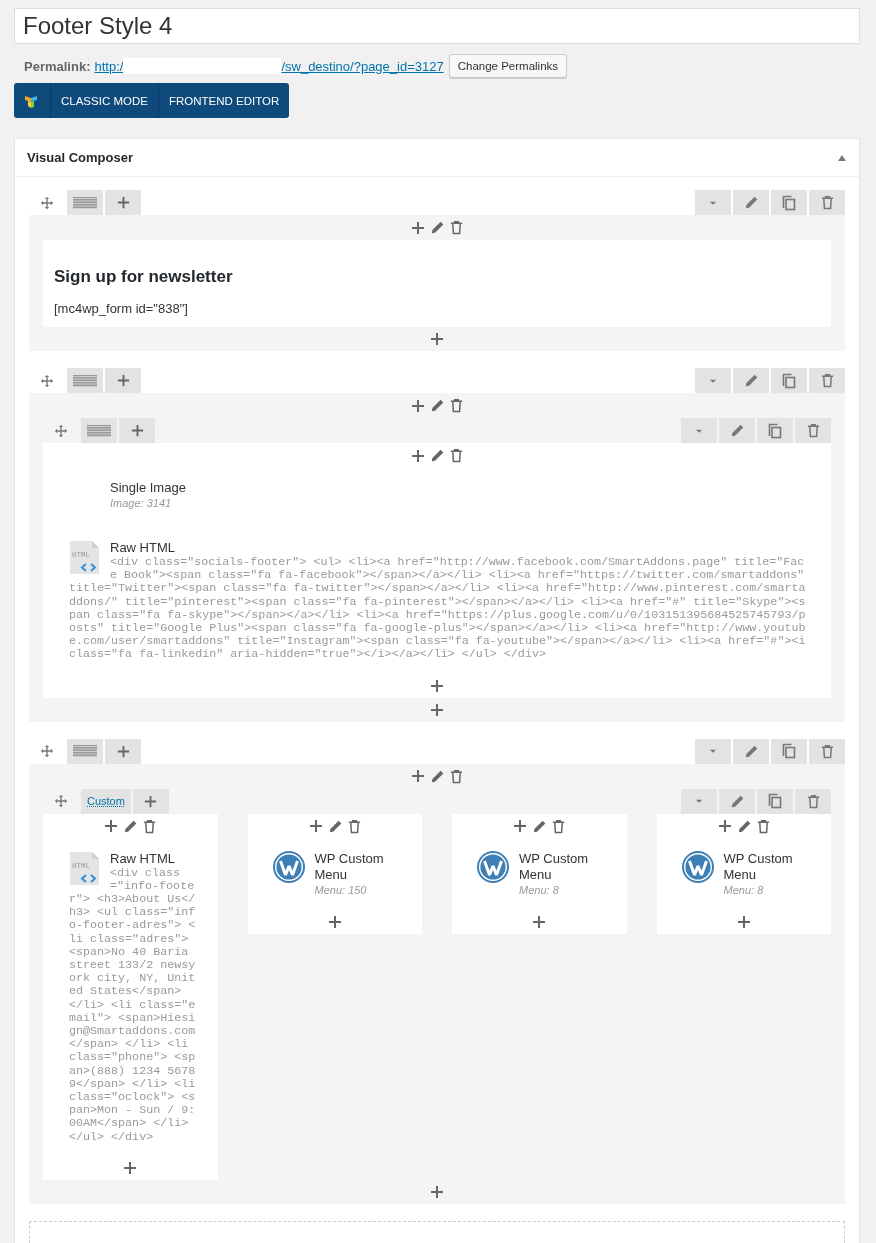  Describe the element at coordinates (224, 100) in the screenshot. I see `mode-button: FRONTEND EDITOR` at that location.